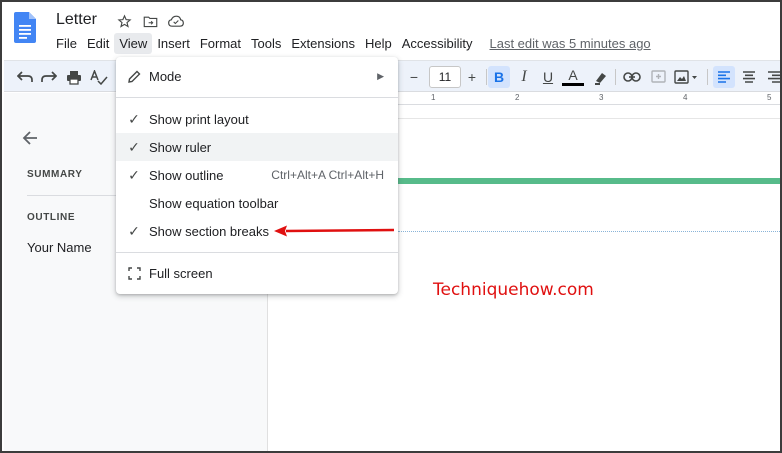 The height and width of the screenshot is (453, 782). Describe the element at coordinates (433, 97) in the screenshot. I see `ruler-label: 1` at that location.